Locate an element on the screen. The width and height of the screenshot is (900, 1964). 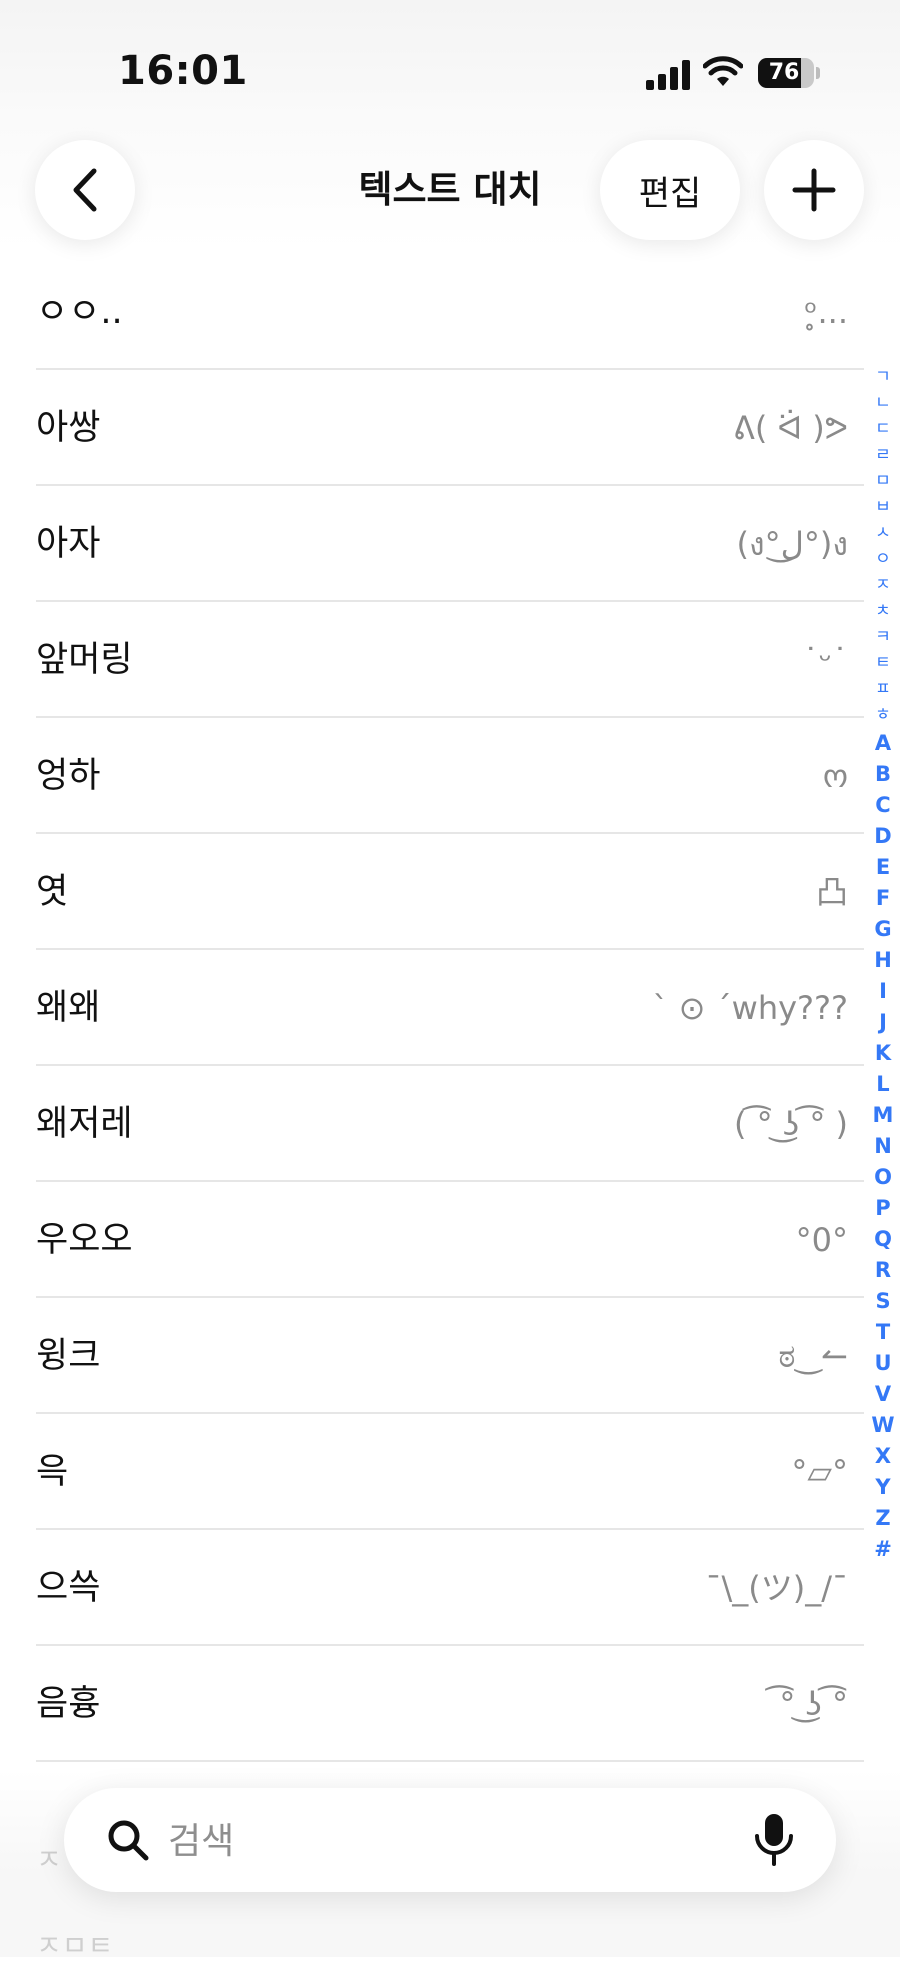
microphone-icon is located at coordinates (774, 1840).